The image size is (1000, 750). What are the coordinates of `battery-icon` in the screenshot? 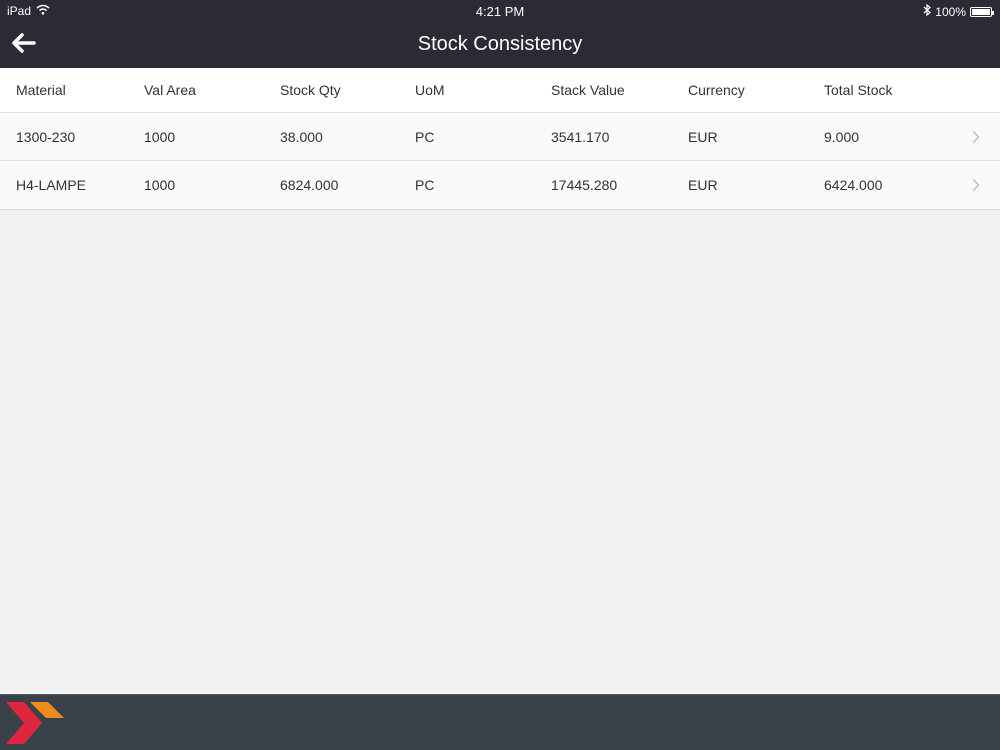 It's located at (982, 11).